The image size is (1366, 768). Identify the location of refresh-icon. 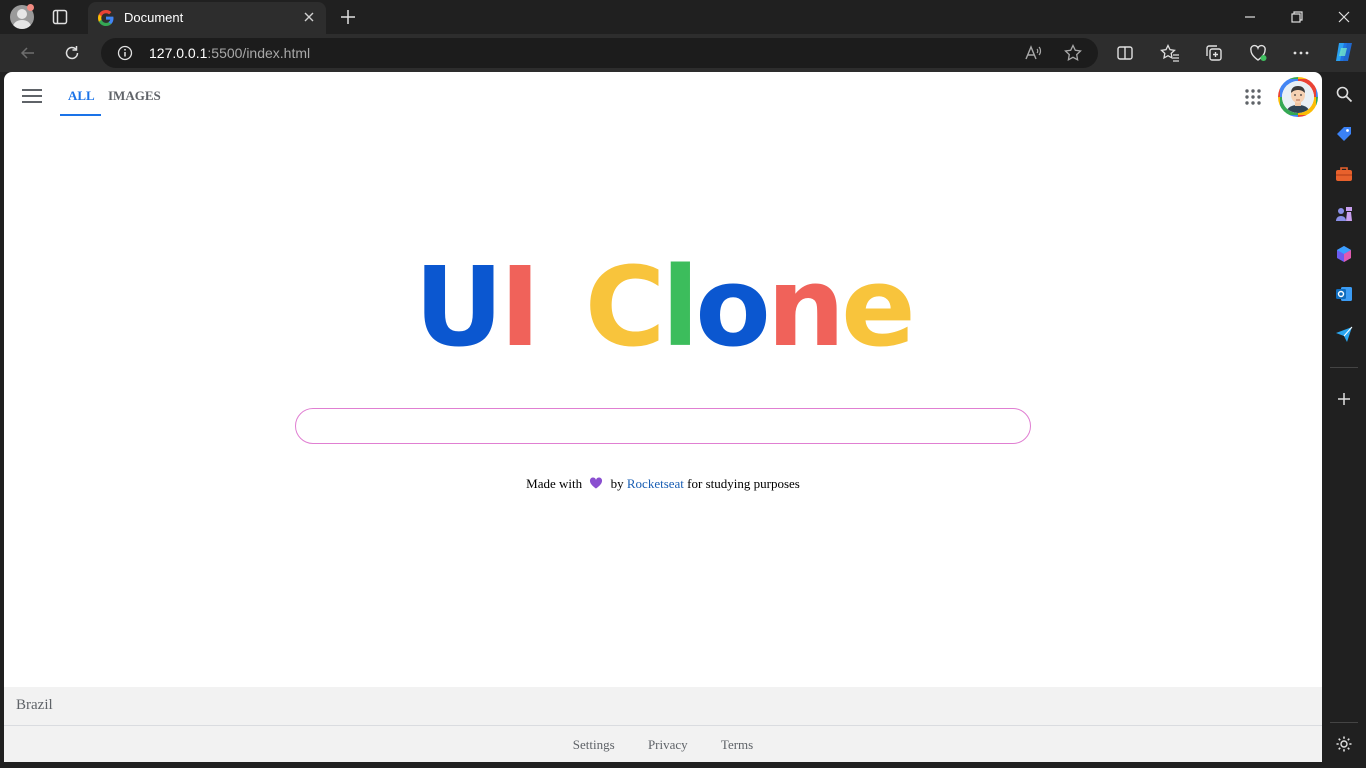
(72, 53).